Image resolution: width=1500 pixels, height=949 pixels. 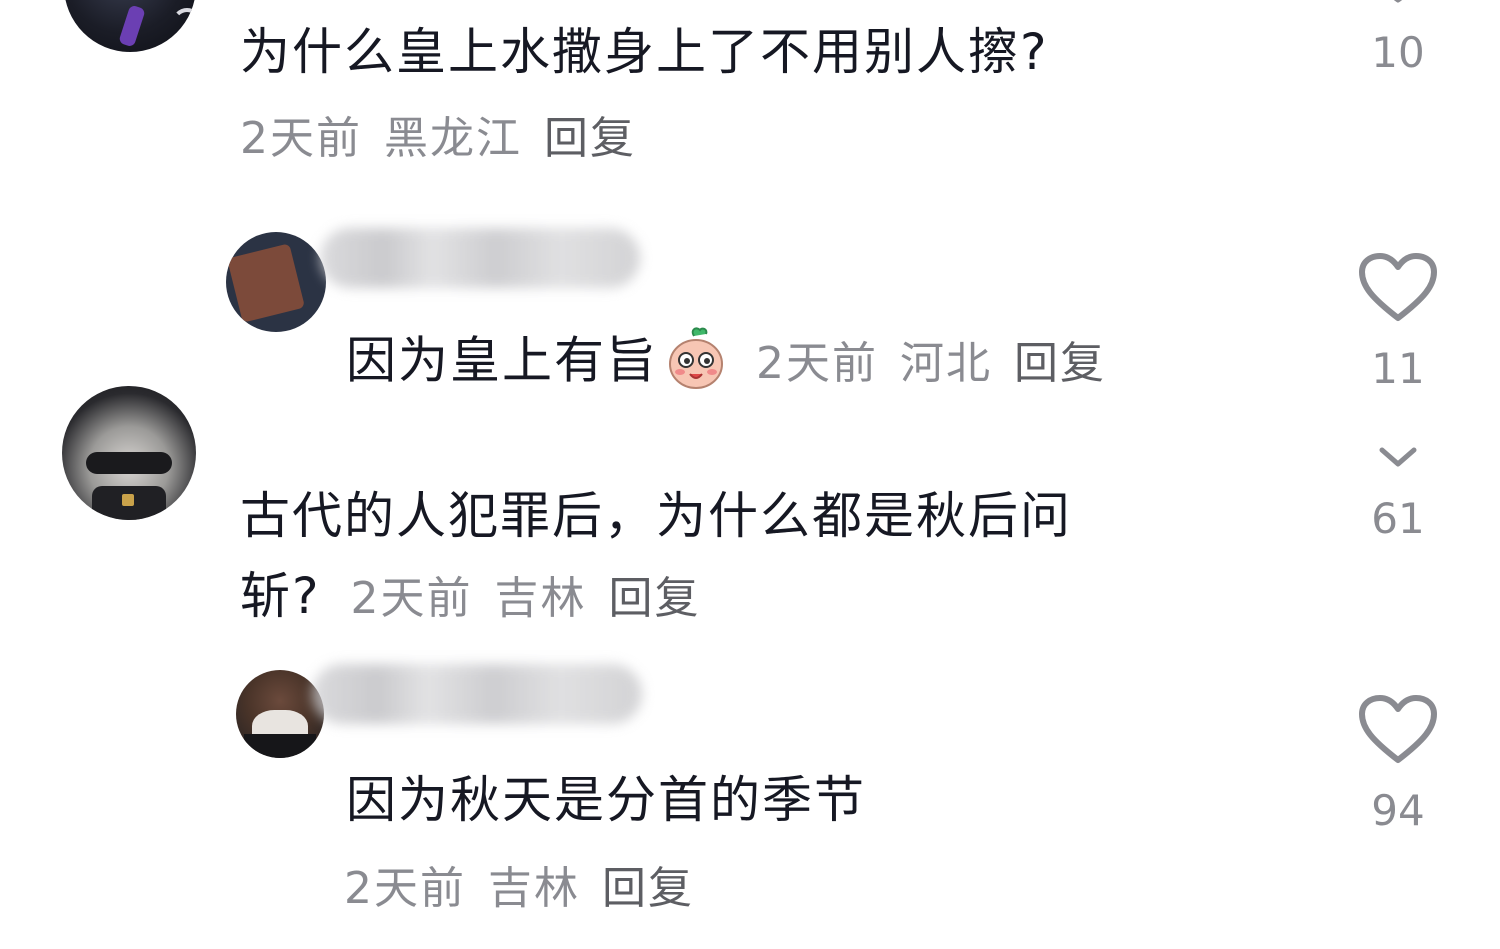 I want to click on reply-text-row: 因为皇上有旨 2天前 河北 回复, so click(x=726, y=362).